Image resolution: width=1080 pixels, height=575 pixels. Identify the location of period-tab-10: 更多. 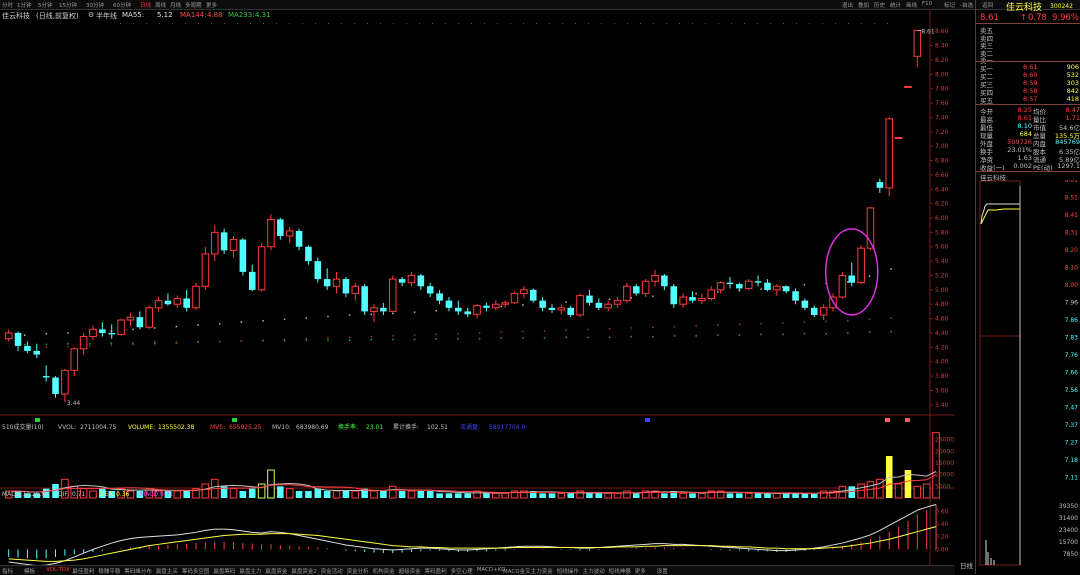
(211, 5).